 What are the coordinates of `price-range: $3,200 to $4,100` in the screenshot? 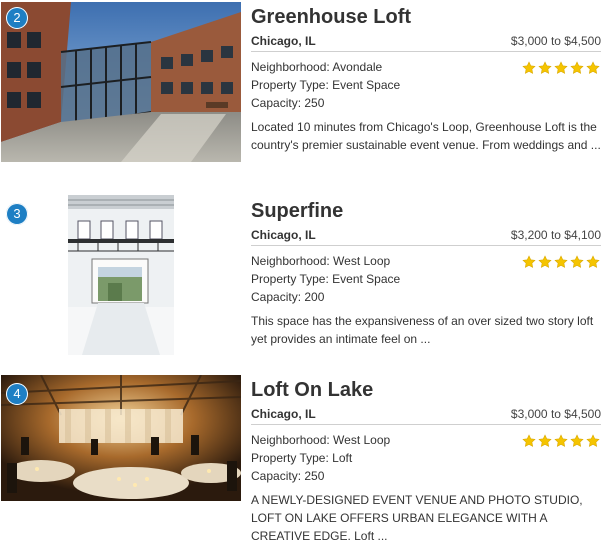 It's located at (555, 235).